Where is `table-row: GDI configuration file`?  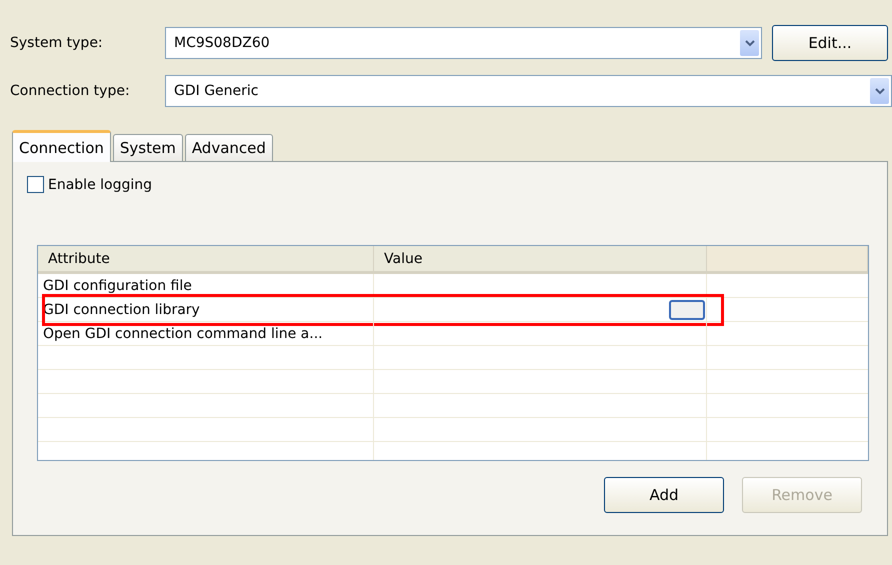
table-row: GDI configuration file is located at coordinates (453, 286).